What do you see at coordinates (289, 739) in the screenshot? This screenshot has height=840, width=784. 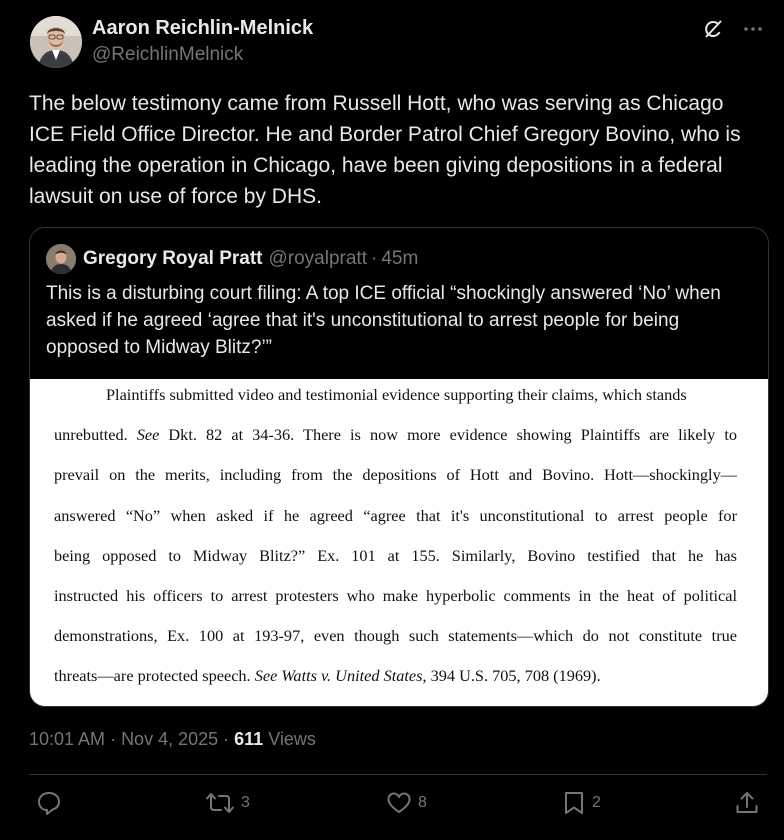 I see `views-label: Views` at bounding box center [289, 739].